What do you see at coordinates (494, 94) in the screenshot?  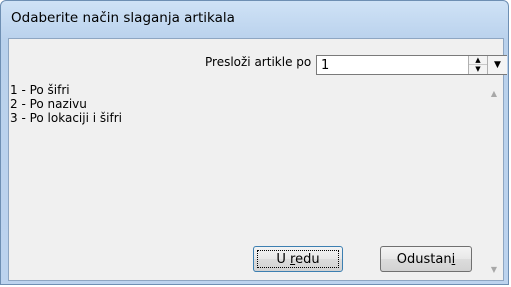 I see `scroll-up-icon: ▲` at bounding box center [494, 94].